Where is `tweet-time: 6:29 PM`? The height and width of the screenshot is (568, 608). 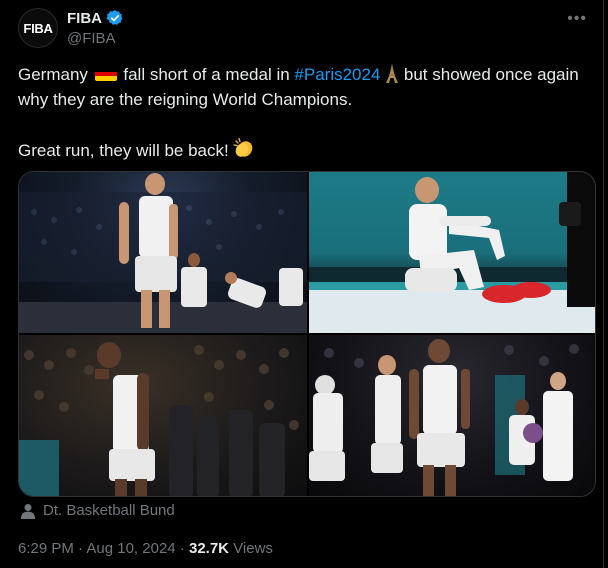 tweet-time: 6:29 PM is located at coordinates (46, 548).